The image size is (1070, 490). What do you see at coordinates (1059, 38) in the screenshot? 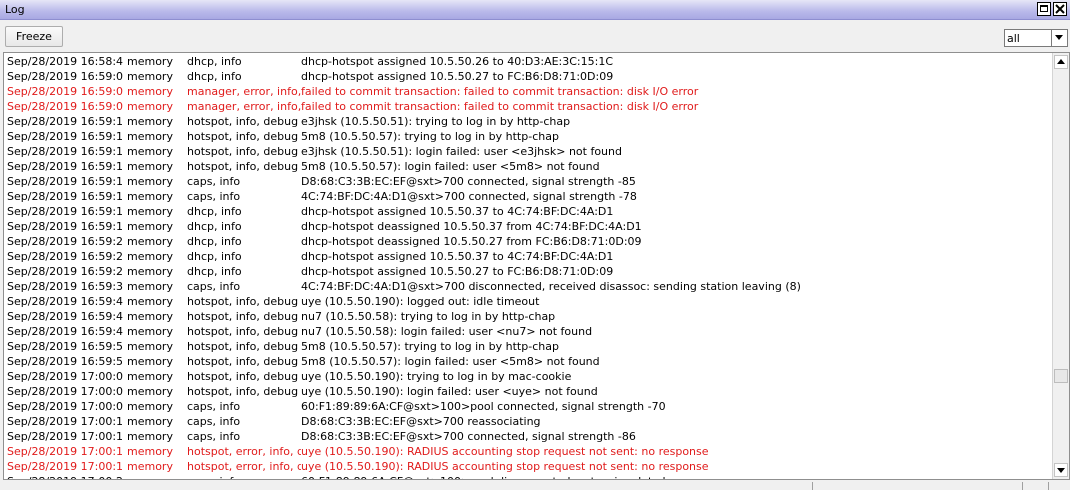
I see `chevron-down-icon` at bounding box center [1059, 38].